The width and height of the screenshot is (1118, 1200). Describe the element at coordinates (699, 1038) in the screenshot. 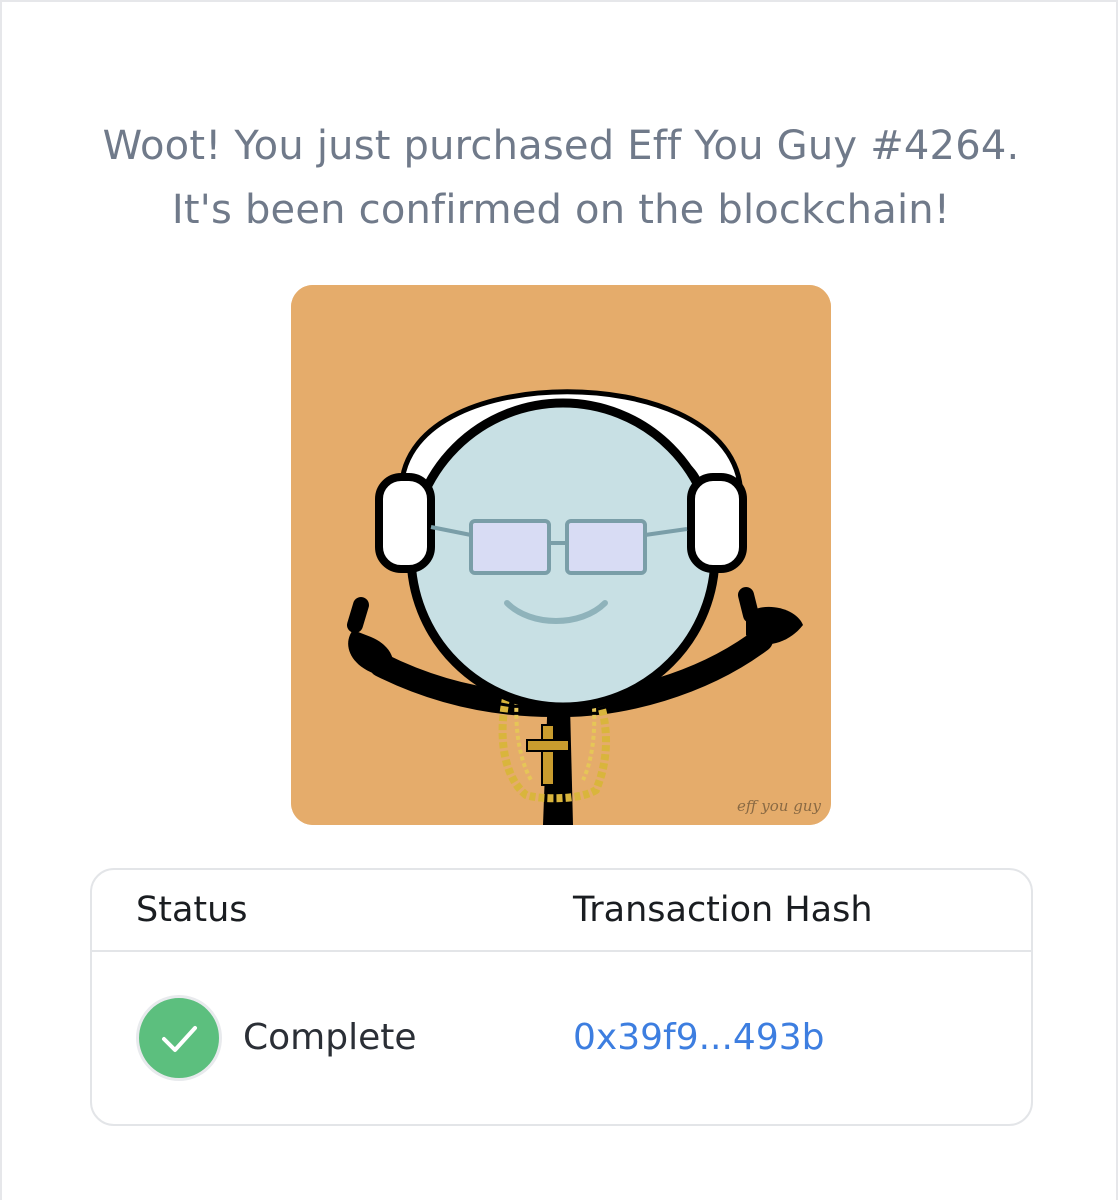

I see `transaction-hash-link: 0x39f9...493b` at that location.